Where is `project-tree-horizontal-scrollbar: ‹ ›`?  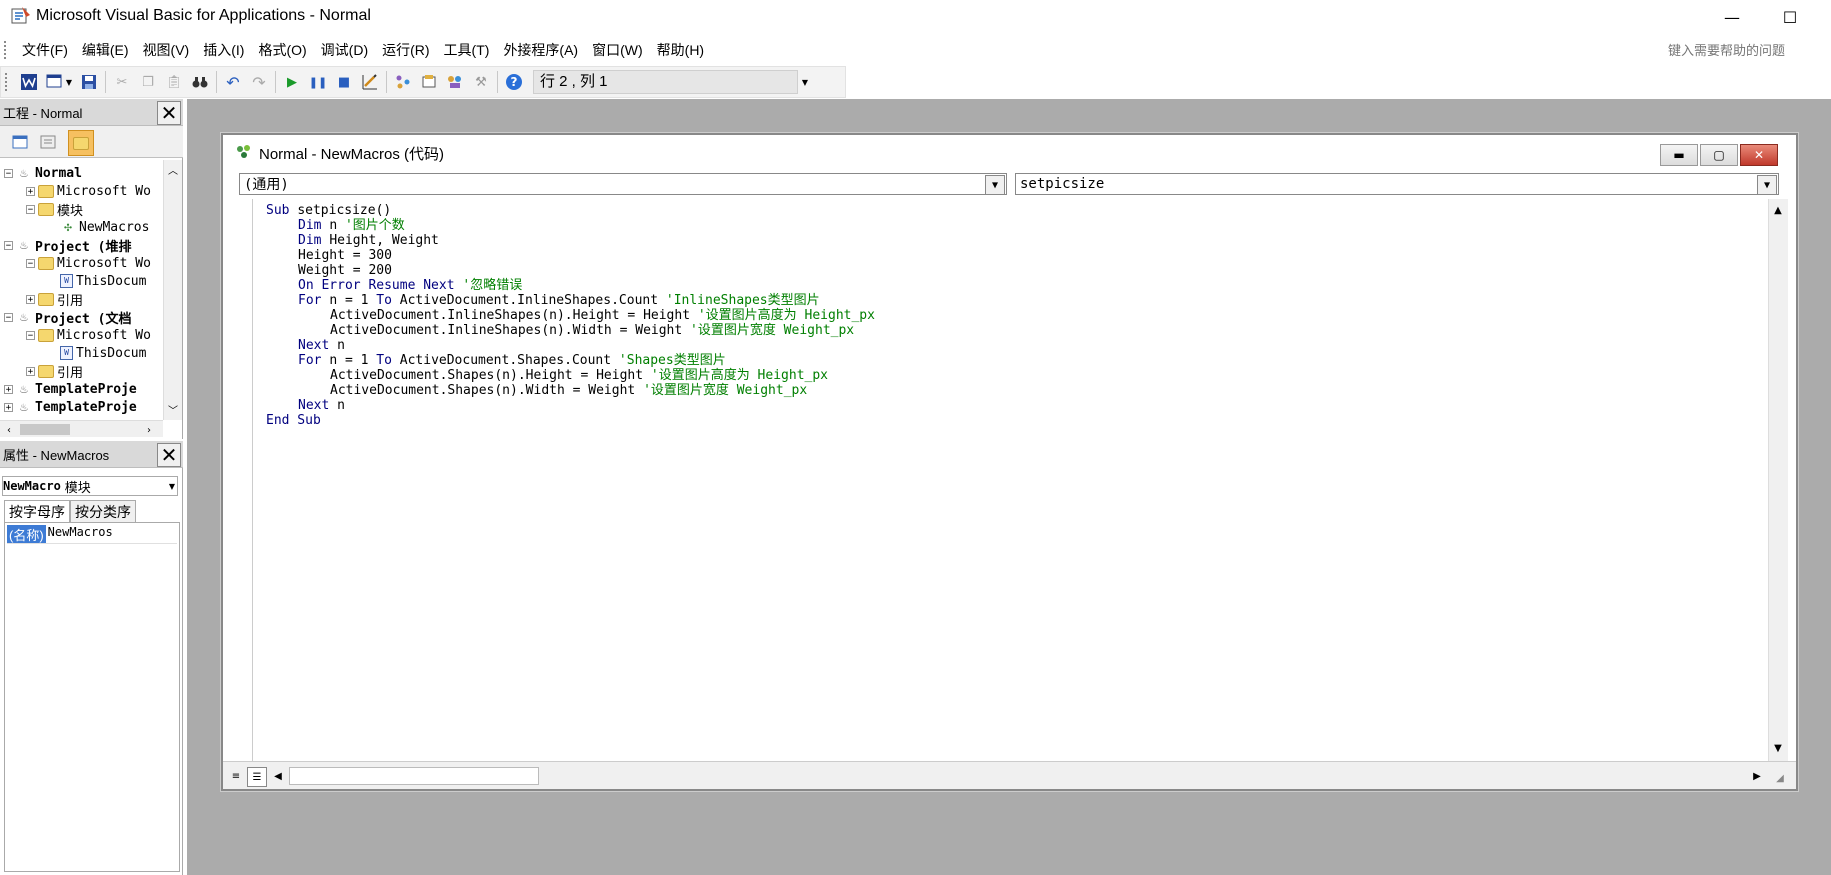 project-tree-horizontal-scrollbar: ‹ › is located at coordinates (81, 428).